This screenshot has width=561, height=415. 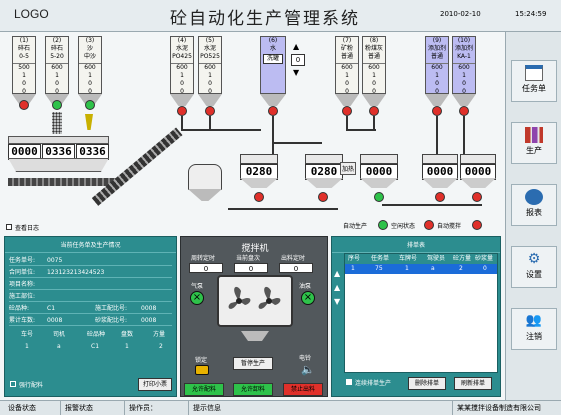 What do you see at coordinates (298, 60) in the screenshot?
I see `water-stepper: 0` at bounding box center [298, 60].